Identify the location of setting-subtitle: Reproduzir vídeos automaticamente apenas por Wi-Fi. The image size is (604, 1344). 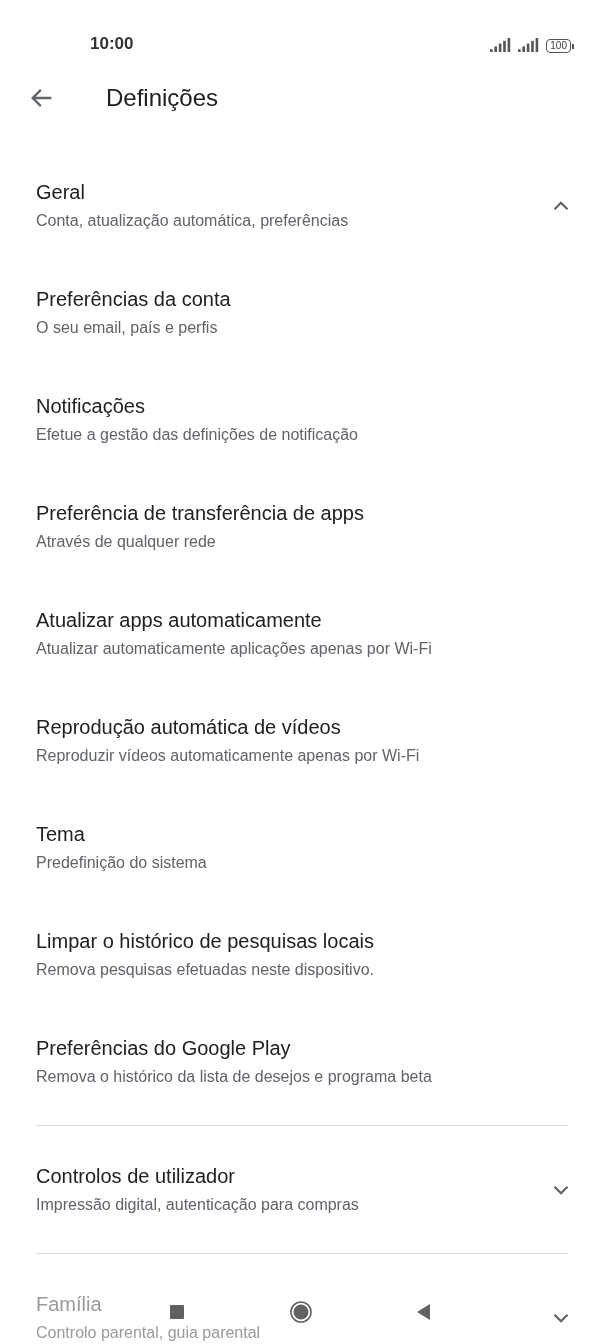
(228, 756).